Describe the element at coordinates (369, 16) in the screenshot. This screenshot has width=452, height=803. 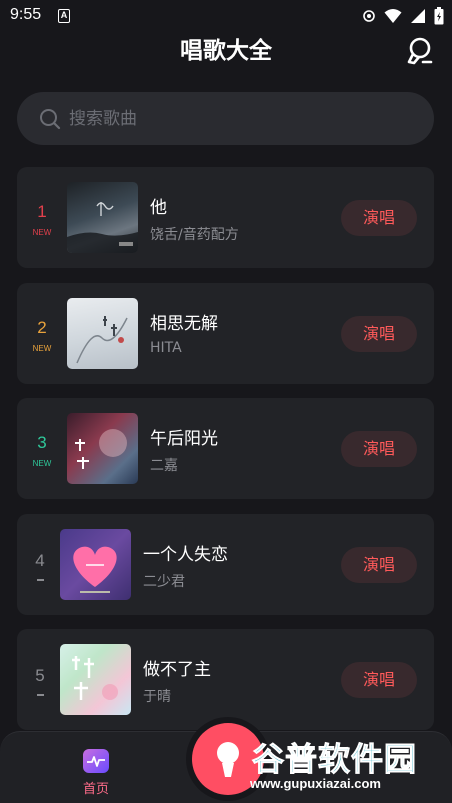
I see `settings-dot-icon` at that location.